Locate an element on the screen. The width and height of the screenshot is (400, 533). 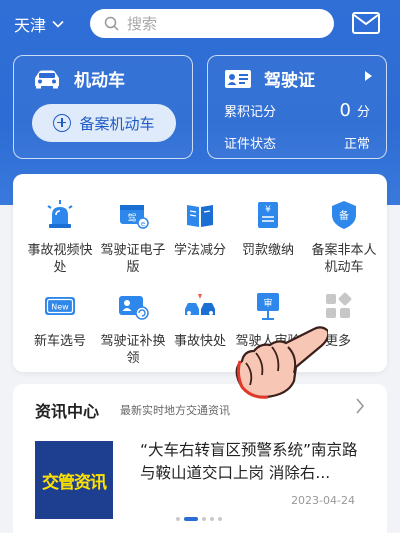
service-new-plate: New 新车选号 is located at coordinates (60, 319).